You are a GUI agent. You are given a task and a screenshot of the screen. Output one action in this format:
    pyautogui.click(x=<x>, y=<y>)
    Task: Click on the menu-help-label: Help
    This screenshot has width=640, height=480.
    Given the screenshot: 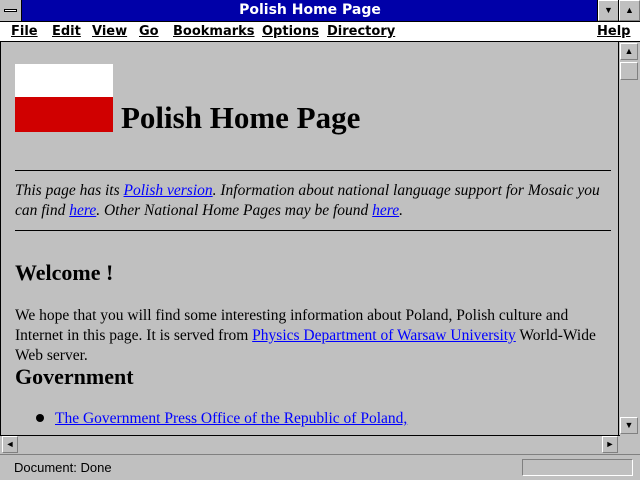 What is the action you would take?
    pyautogui.click(x=614, y=31)
    